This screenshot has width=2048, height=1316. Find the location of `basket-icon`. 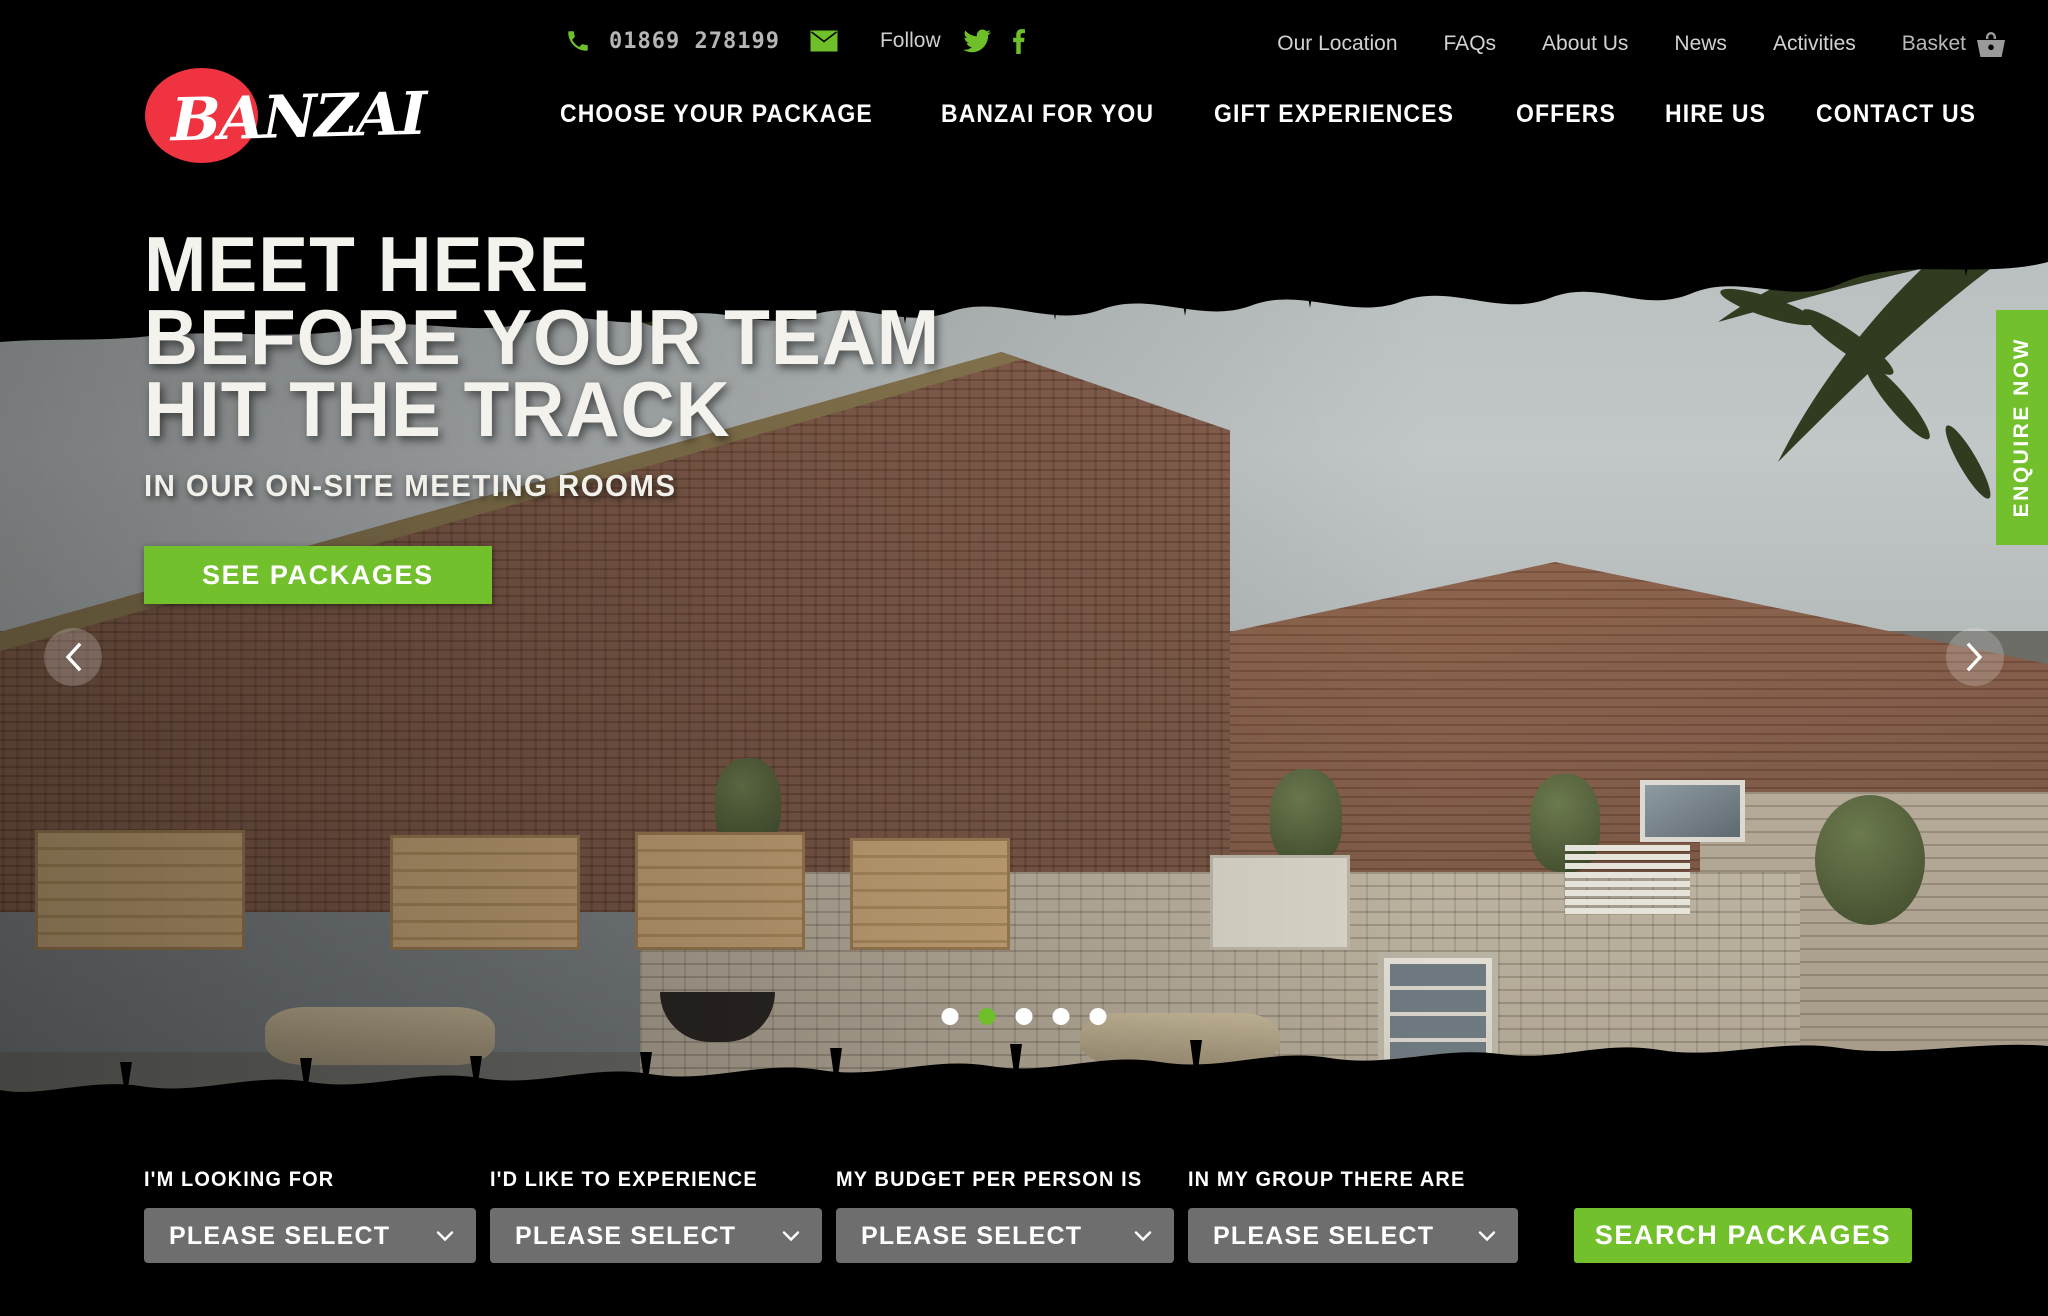

basket-icon is located at coordinates (1991, 44).